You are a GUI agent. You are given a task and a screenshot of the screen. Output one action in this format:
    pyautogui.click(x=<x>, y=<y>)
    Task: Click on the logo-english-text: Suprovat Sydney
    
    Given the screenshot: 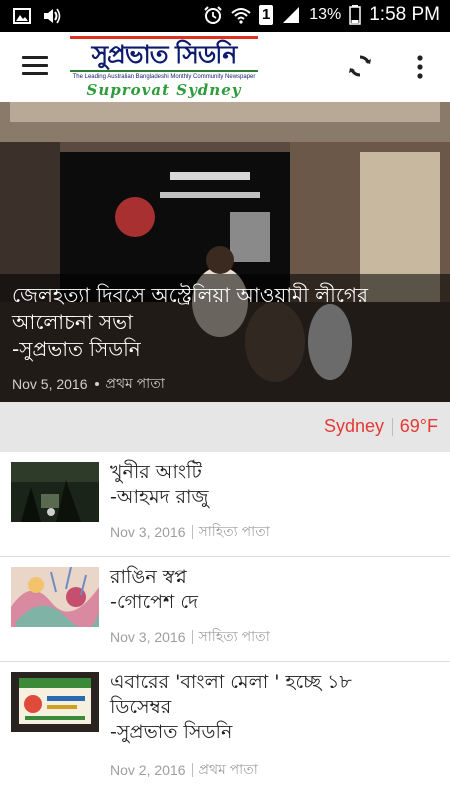 What is the action you would take?
    pyautogui.click(x=164, y=90)
    